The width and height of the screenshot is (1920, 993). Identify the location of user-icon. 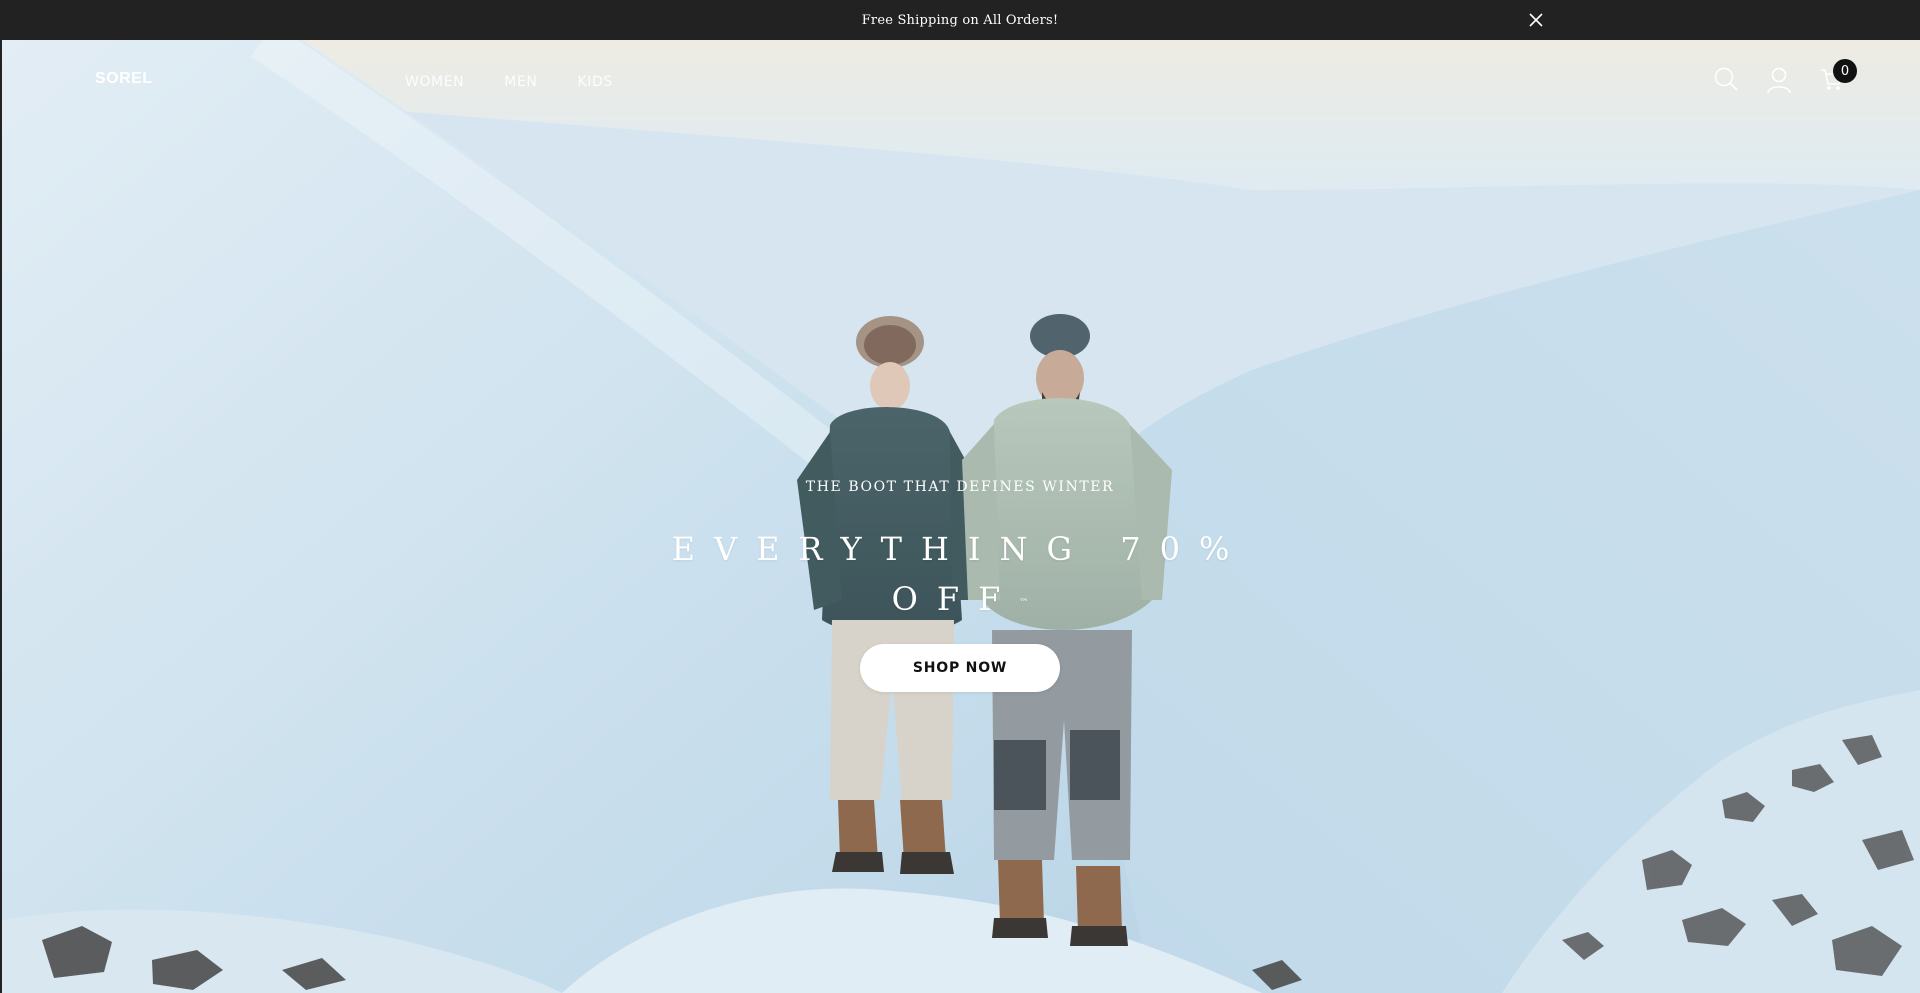
(1779, 80).